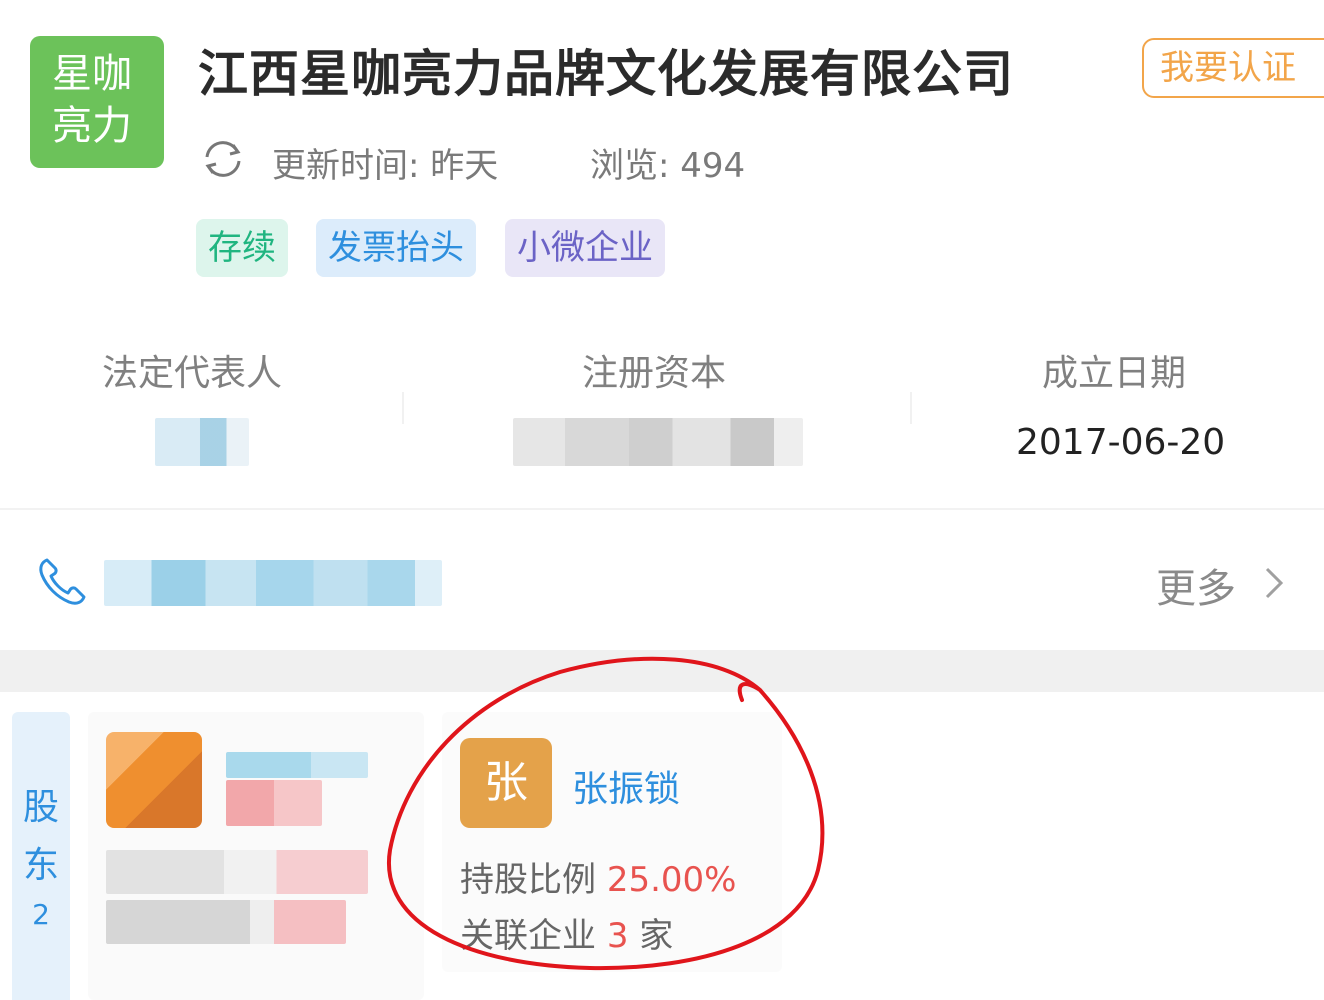  I want to click on related-count: 3, so click(617, 936).